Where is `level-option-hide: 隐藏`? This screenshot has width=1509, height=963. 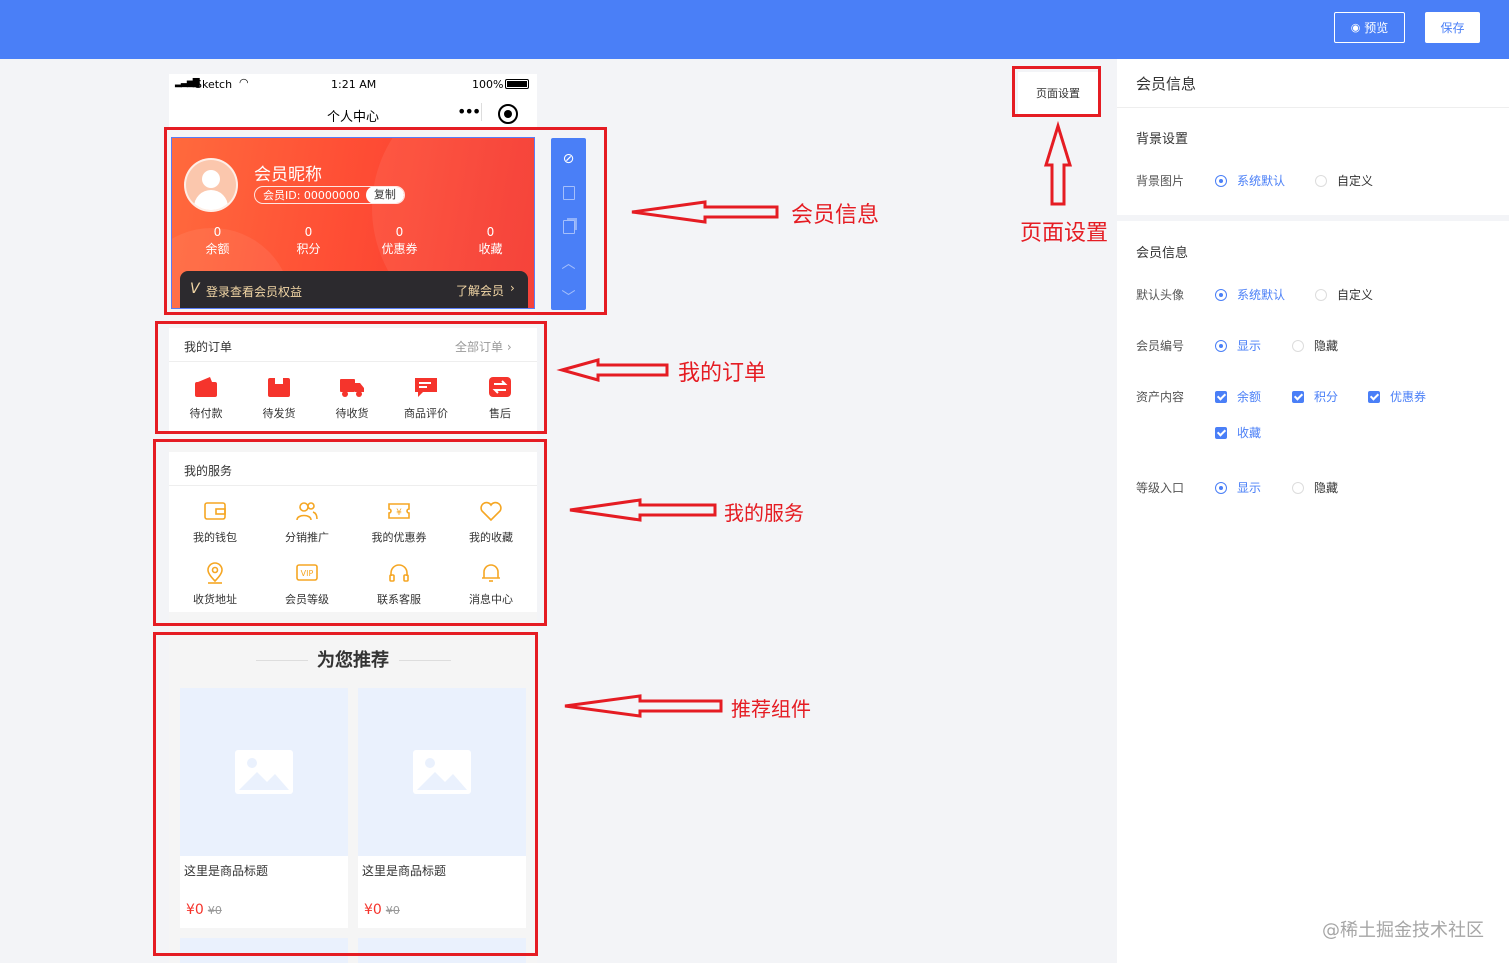 level-option-hide: 隐藏 is located at coordinates (1315, 487).